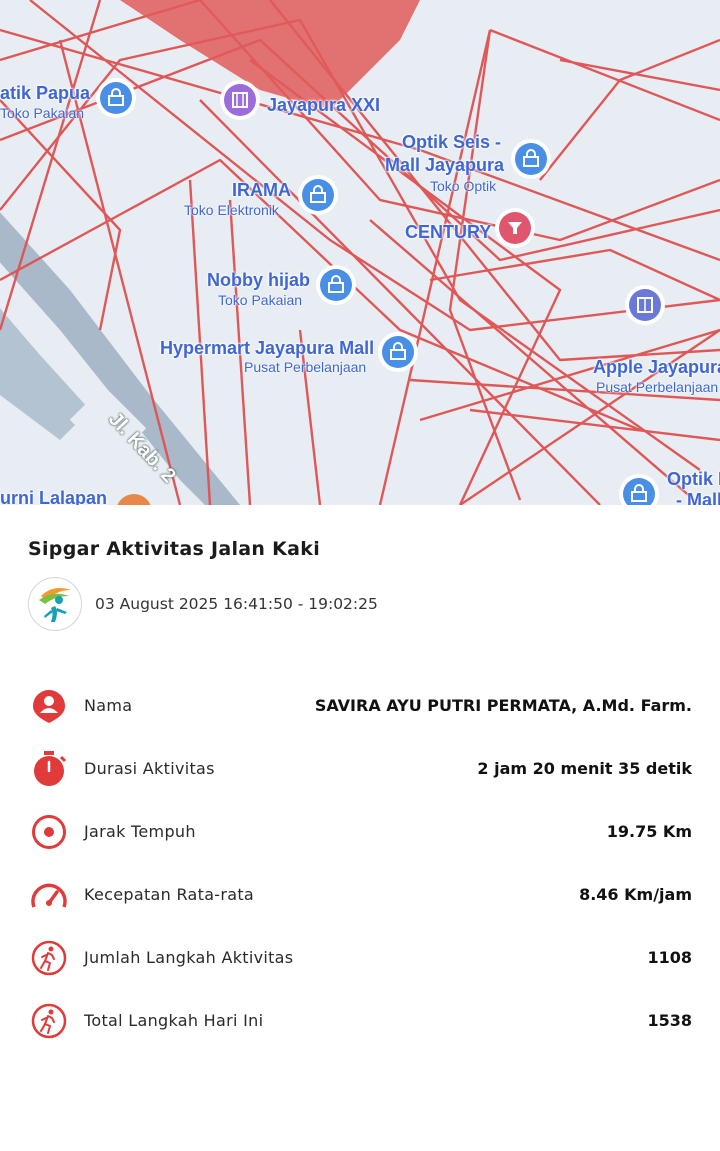 This screenshot has height=1151, width=720. What do you see at coordinates (360, 895) in the screenshot?
I see `info-row-speed: Kecepatan Rata-rata 8.46 Km/jam` at bounding box center [360, 895].